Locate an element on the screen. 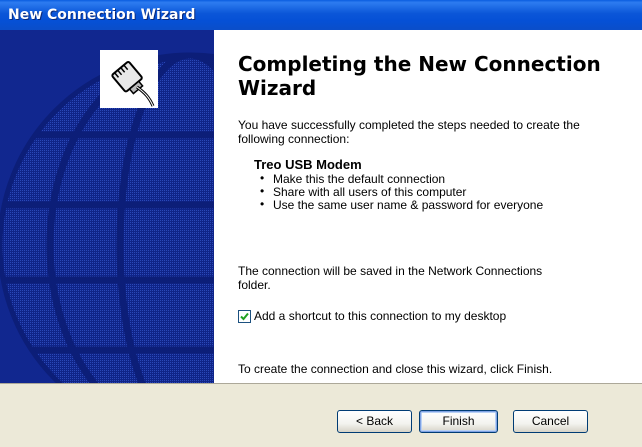  page-title: Completing the New Connection Wizard is located at coordinates (419, 76).